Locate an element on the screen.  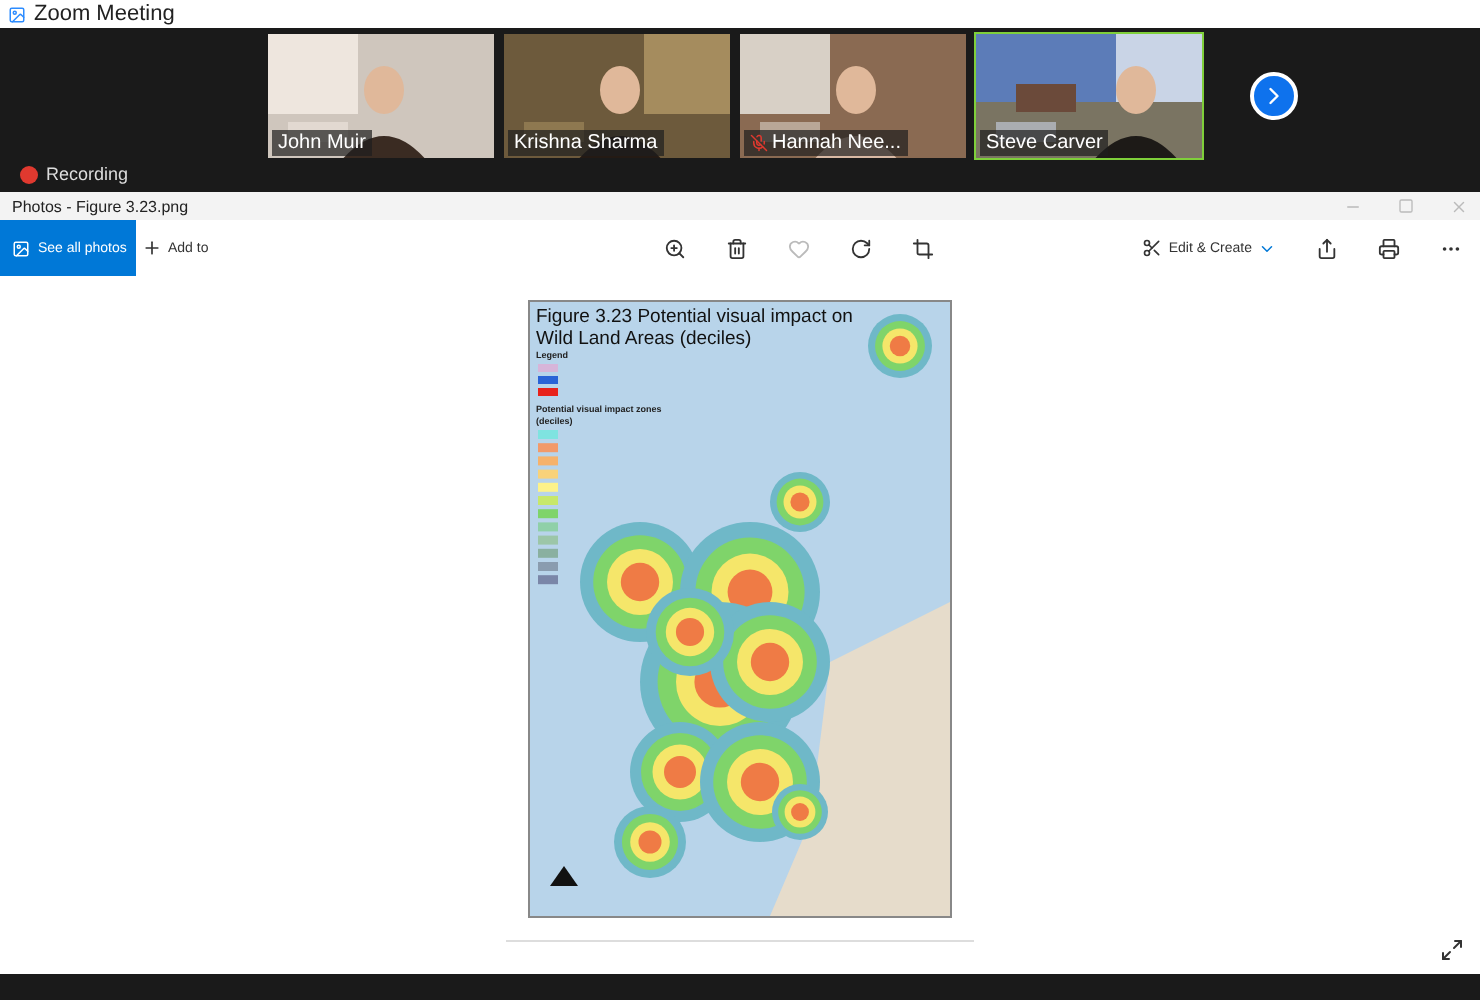
heart-icon is located at coordinates (799, 248).